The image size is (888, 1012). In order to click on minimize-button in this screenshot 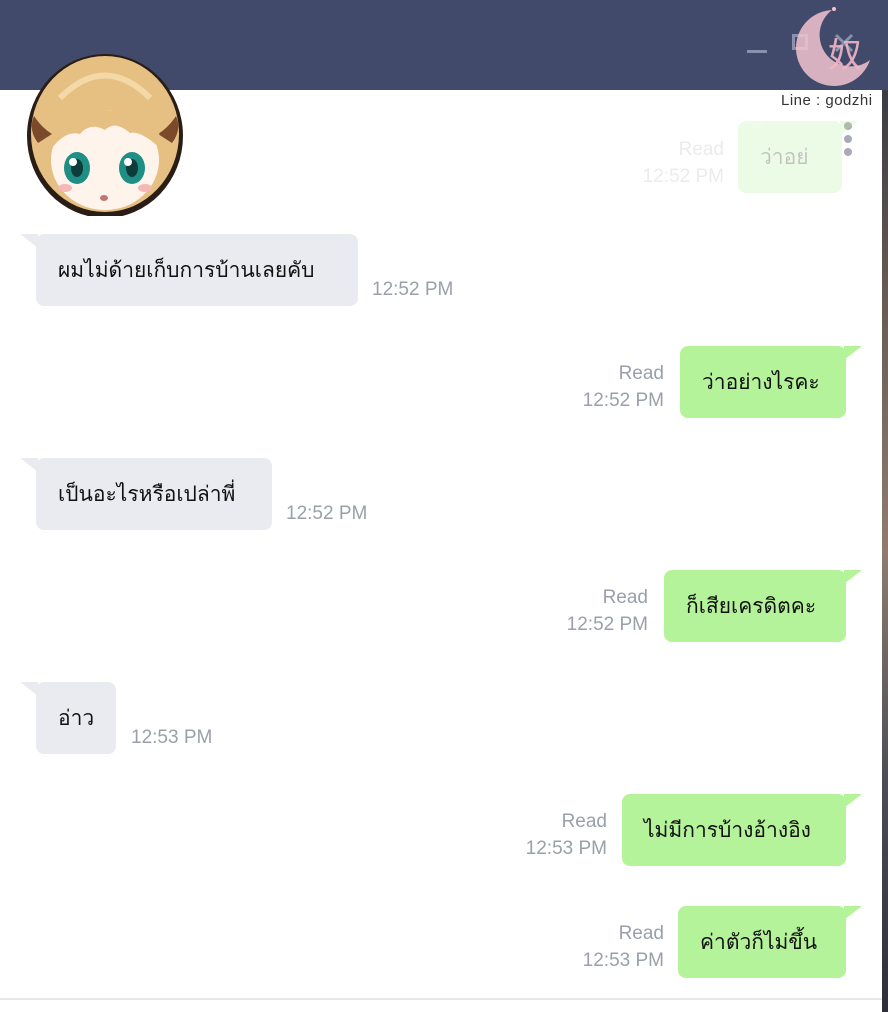, I will do `click(757, 43)`.